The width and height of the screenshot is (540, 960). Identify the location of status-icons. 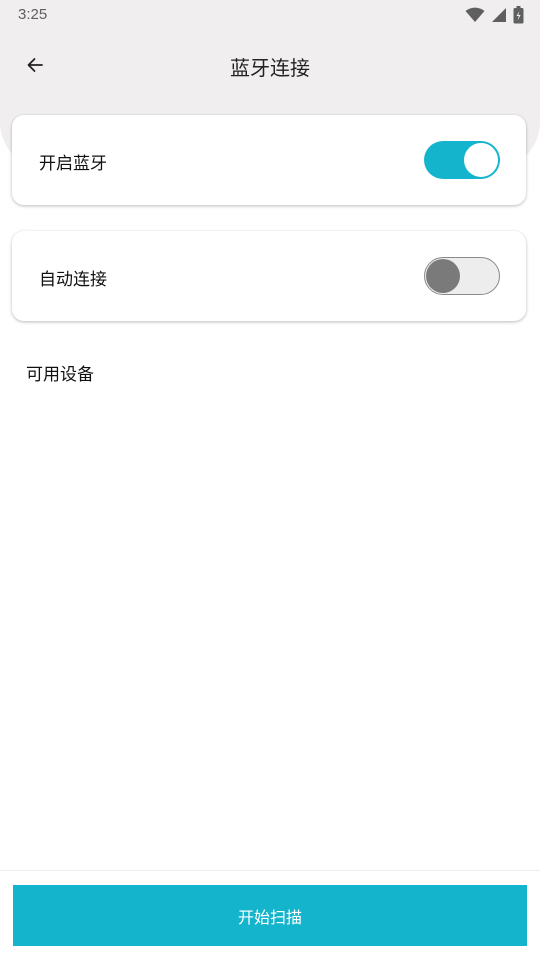
(494, 15).